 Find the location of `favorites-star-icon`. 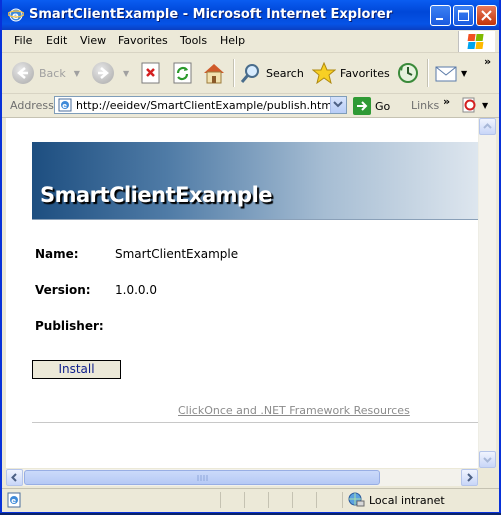

favorites-star-icon is located at coordinates (324, 73).